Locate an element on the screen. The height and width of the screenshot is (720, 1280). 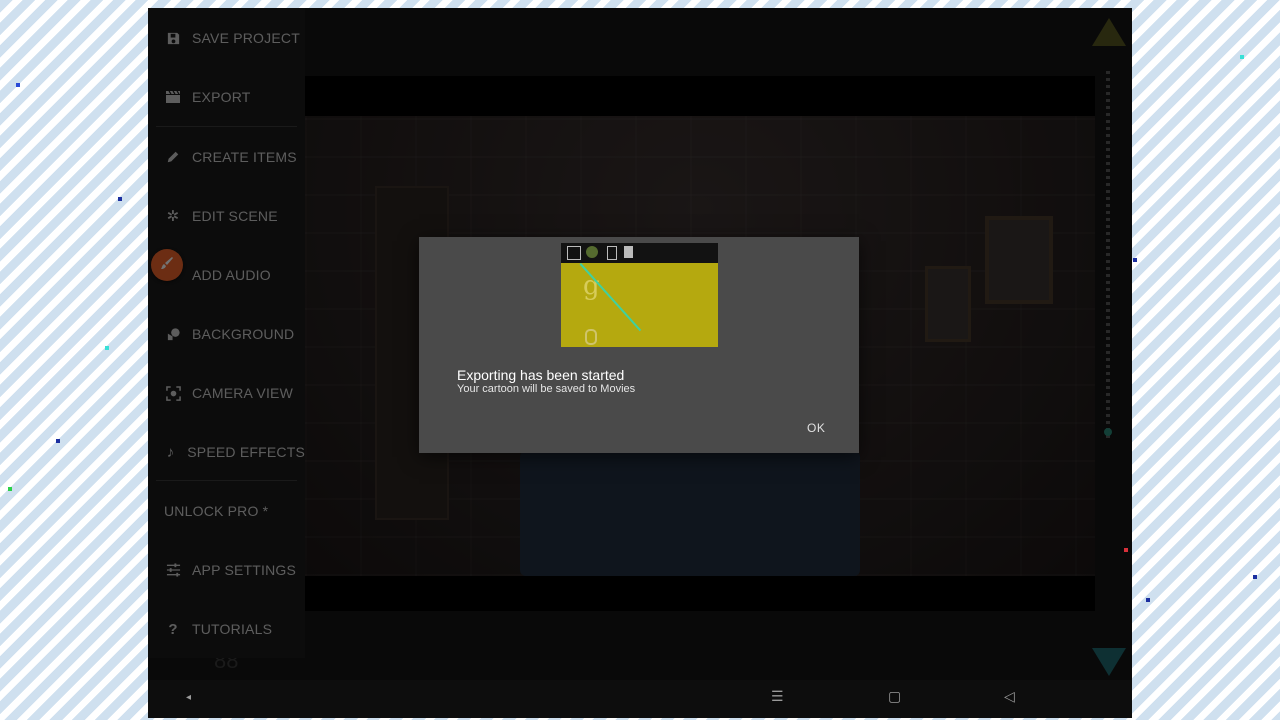
dialog-title: Exporting has been started is located at coordinates (541, 375).